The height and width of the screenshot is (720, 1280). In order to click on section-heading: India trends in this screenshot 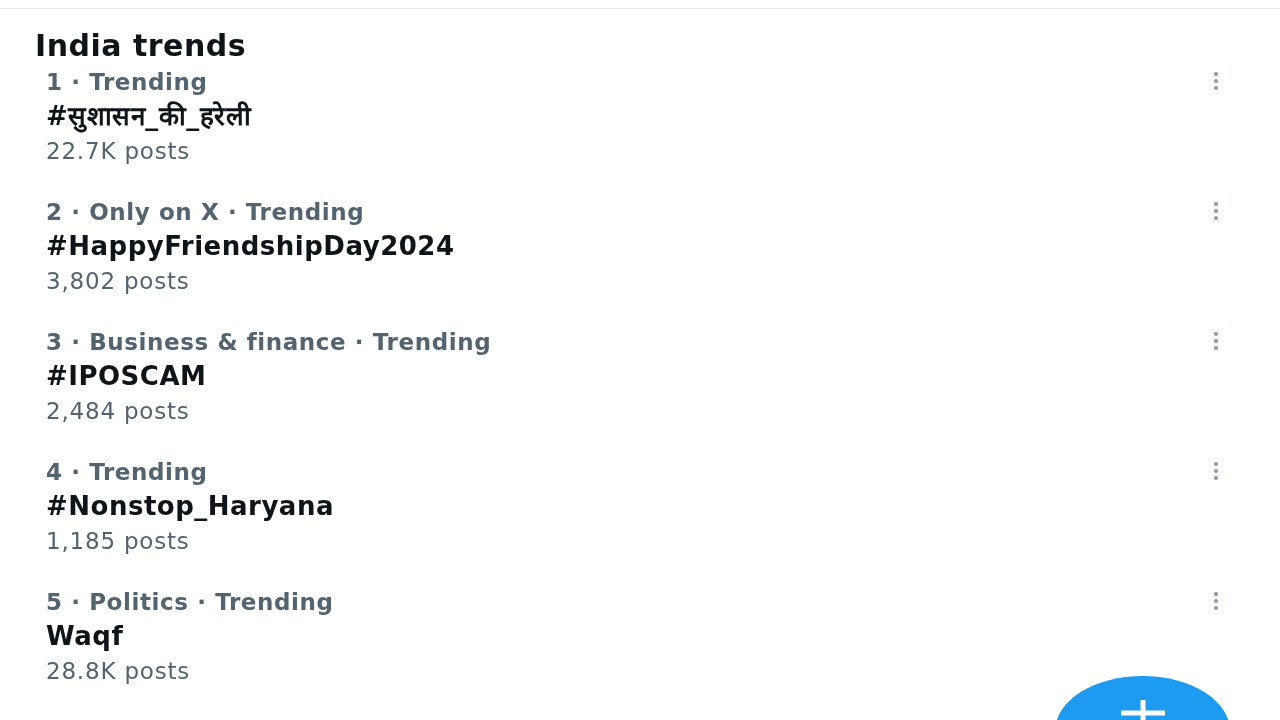, I will do `click(141, 46)`.